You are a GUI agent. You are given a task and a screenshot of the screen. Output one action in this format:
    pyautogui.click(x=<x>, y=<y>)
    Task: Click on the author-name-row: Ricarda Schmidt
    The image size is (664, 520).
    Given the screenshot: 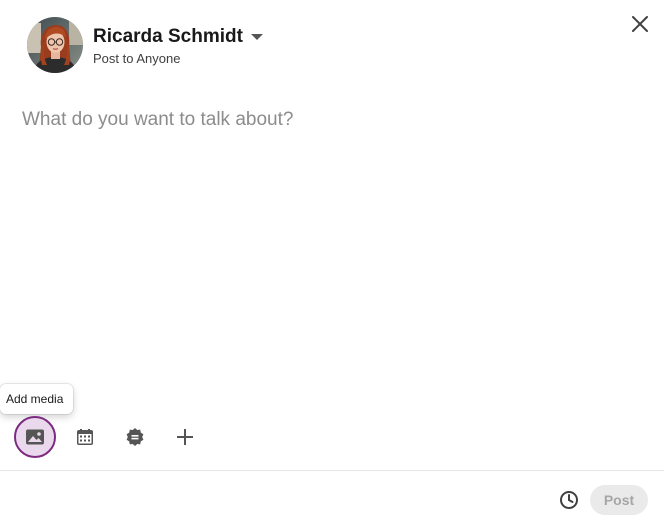 What is the action you would take?
    pyautogui.click(x=178, y=37)
    